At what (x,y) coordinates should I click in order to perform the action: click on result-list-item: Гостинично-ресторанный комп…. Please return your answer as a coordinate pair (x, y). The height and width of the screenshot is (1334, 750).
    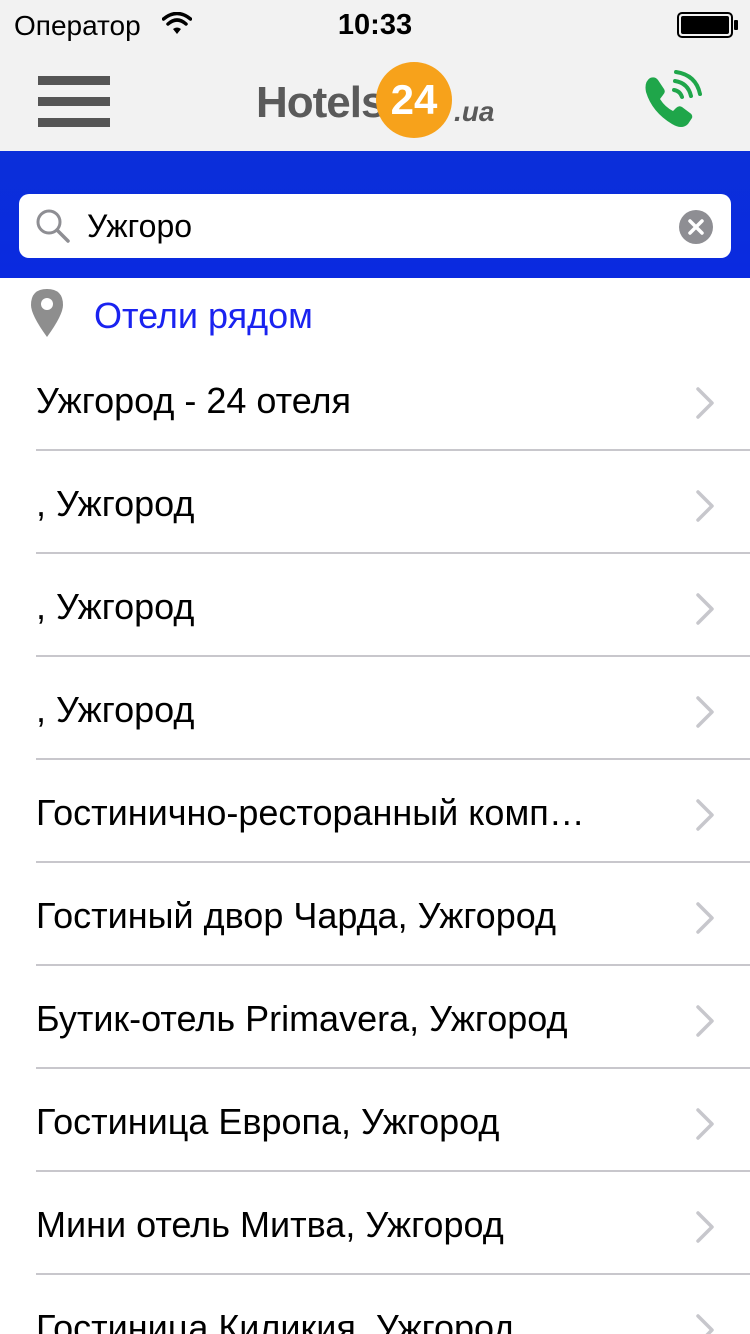
    Looking at the image, I should click on (375, 815).